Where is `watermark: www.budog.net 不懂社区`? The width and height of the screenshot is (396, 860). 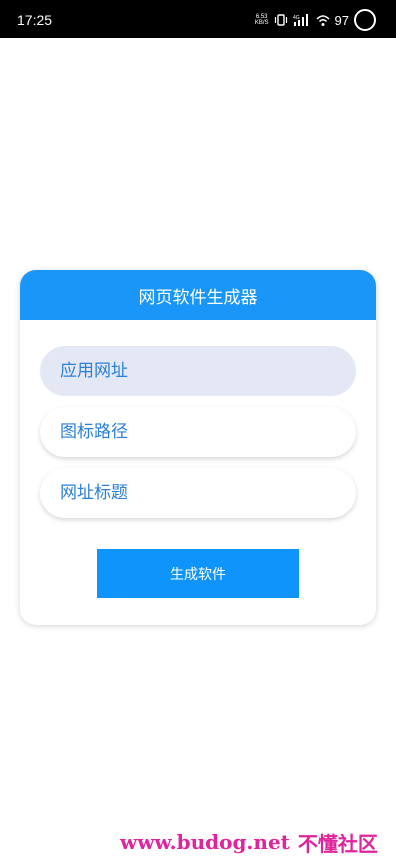
watermark: www.budog.net 不懂社区 is located at coordinates (249, 843).